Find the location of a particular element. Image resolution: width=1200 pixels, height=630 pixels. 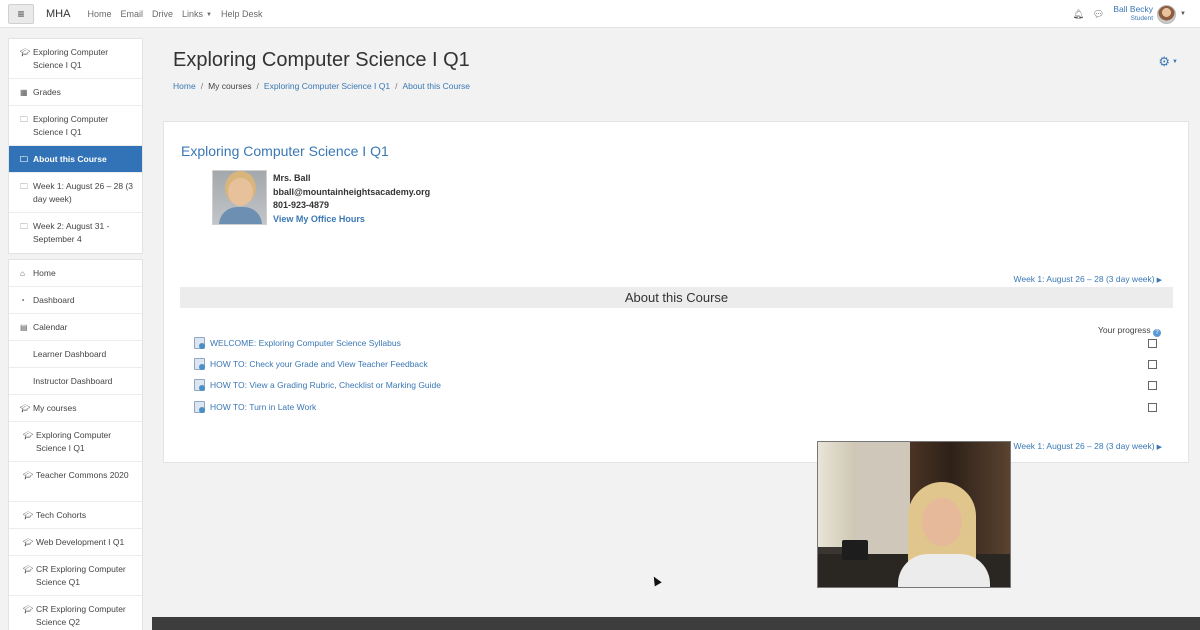

sidebar-item-instructor-dashboard: Instructor Dashboard is located at coordinates (75, 381).